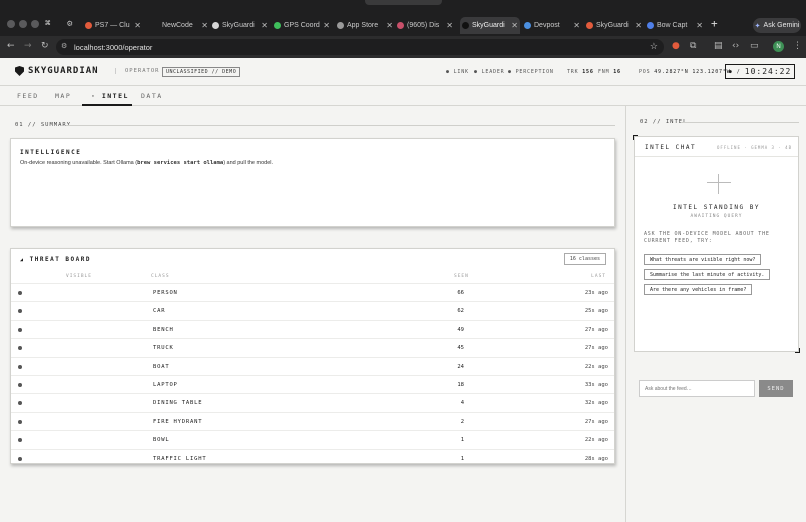  What do you see at coordinates (43, 125) in the screenshot?
I see `summary-section-label: 01 // SUMMARY` at bounding box center [43, 125].